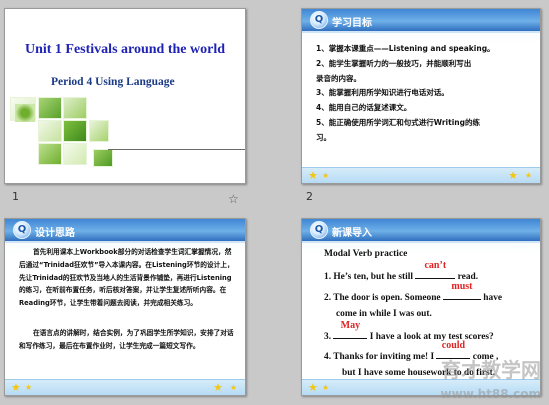  Describe the element at coordinates (421, 230) in the screenshot. I see `slide-4-header: Q 新课导入` at that location.